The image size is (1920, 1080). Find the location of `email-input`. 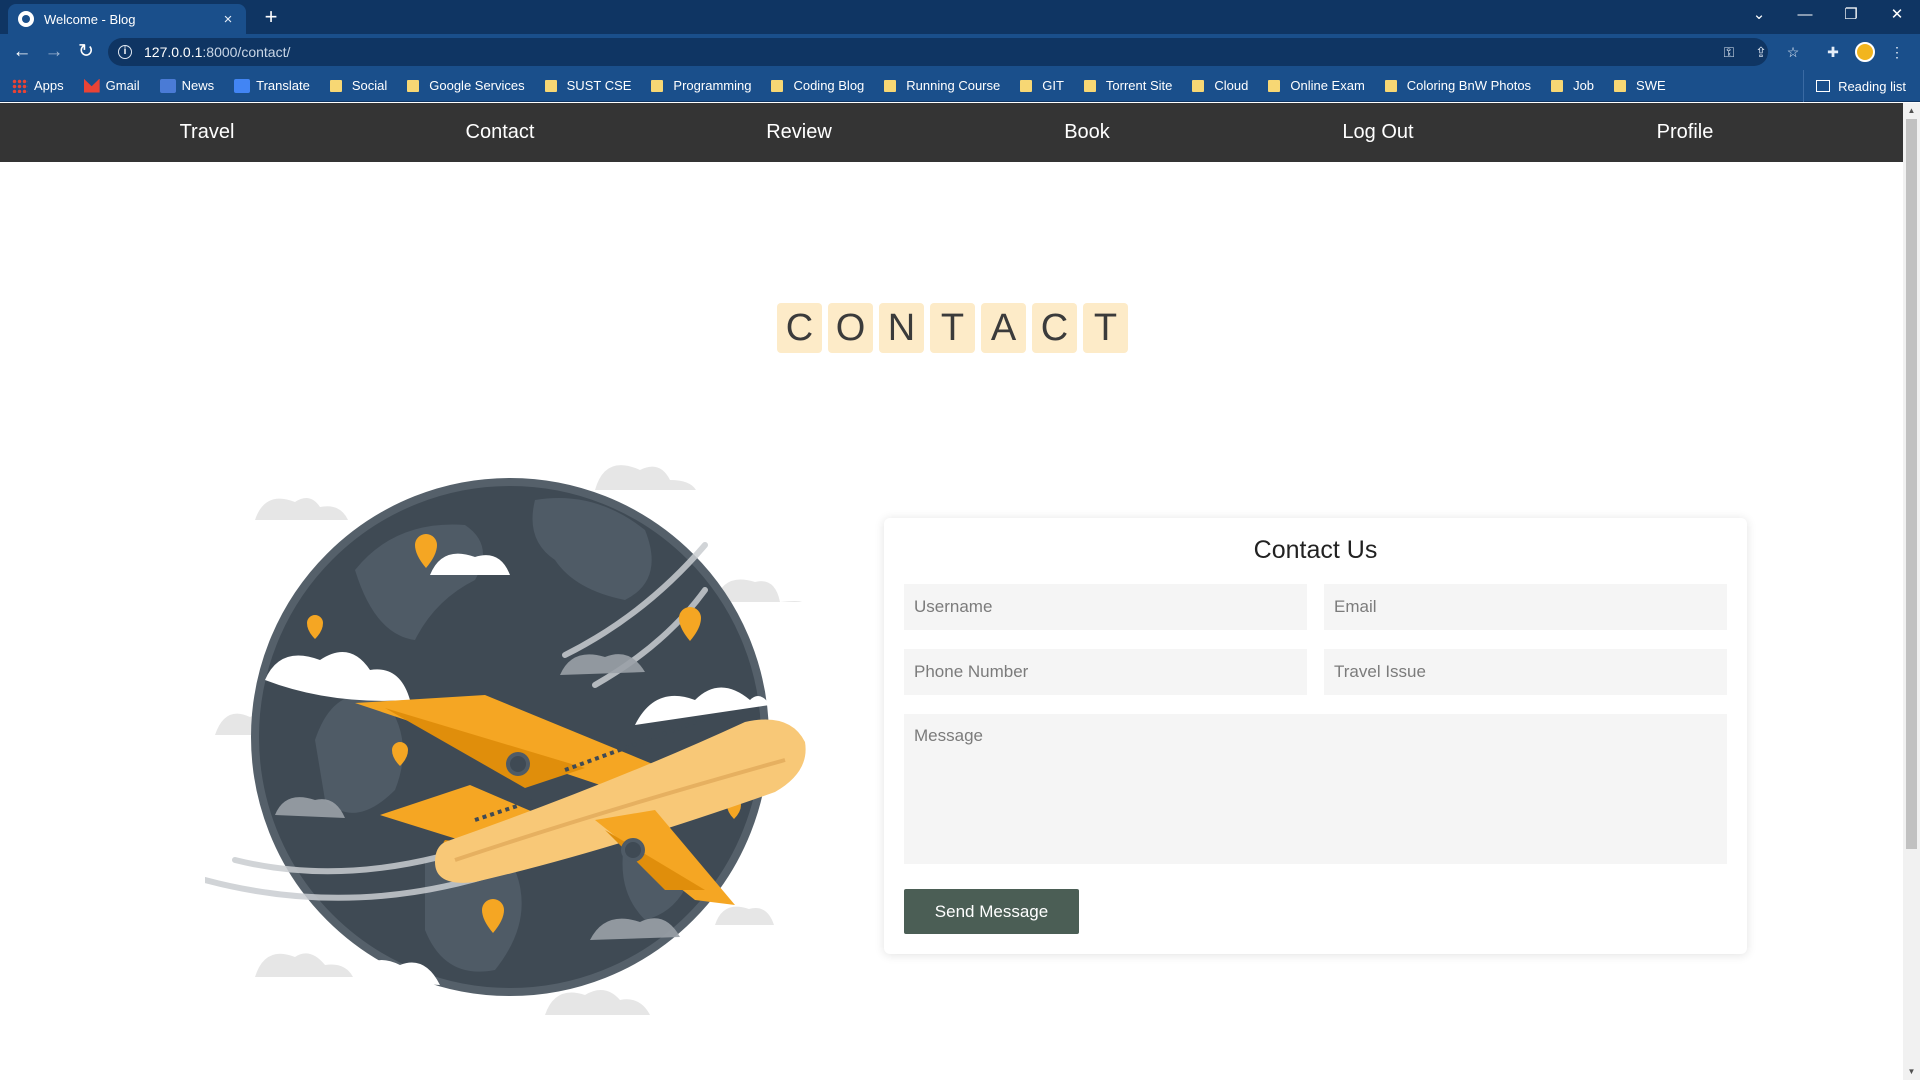

email-input is located at coordinates (1525, 607).